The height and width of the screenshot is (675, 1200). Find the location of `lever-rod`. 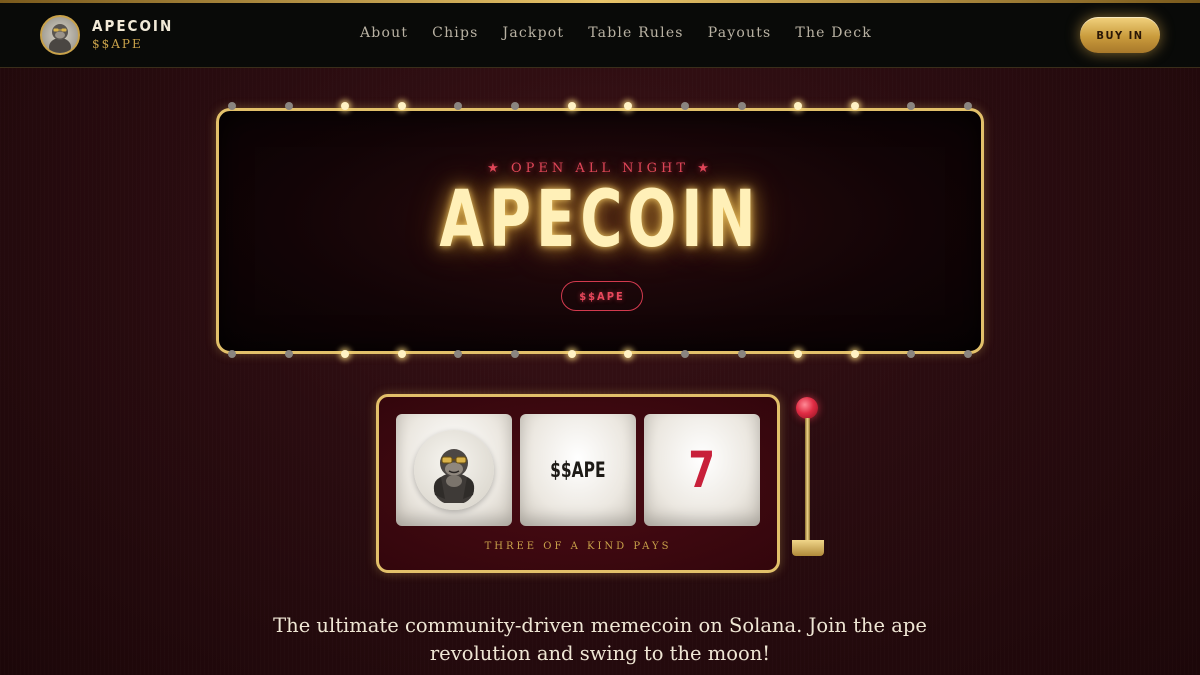

lever-rod is located at coordinates (807, 481).